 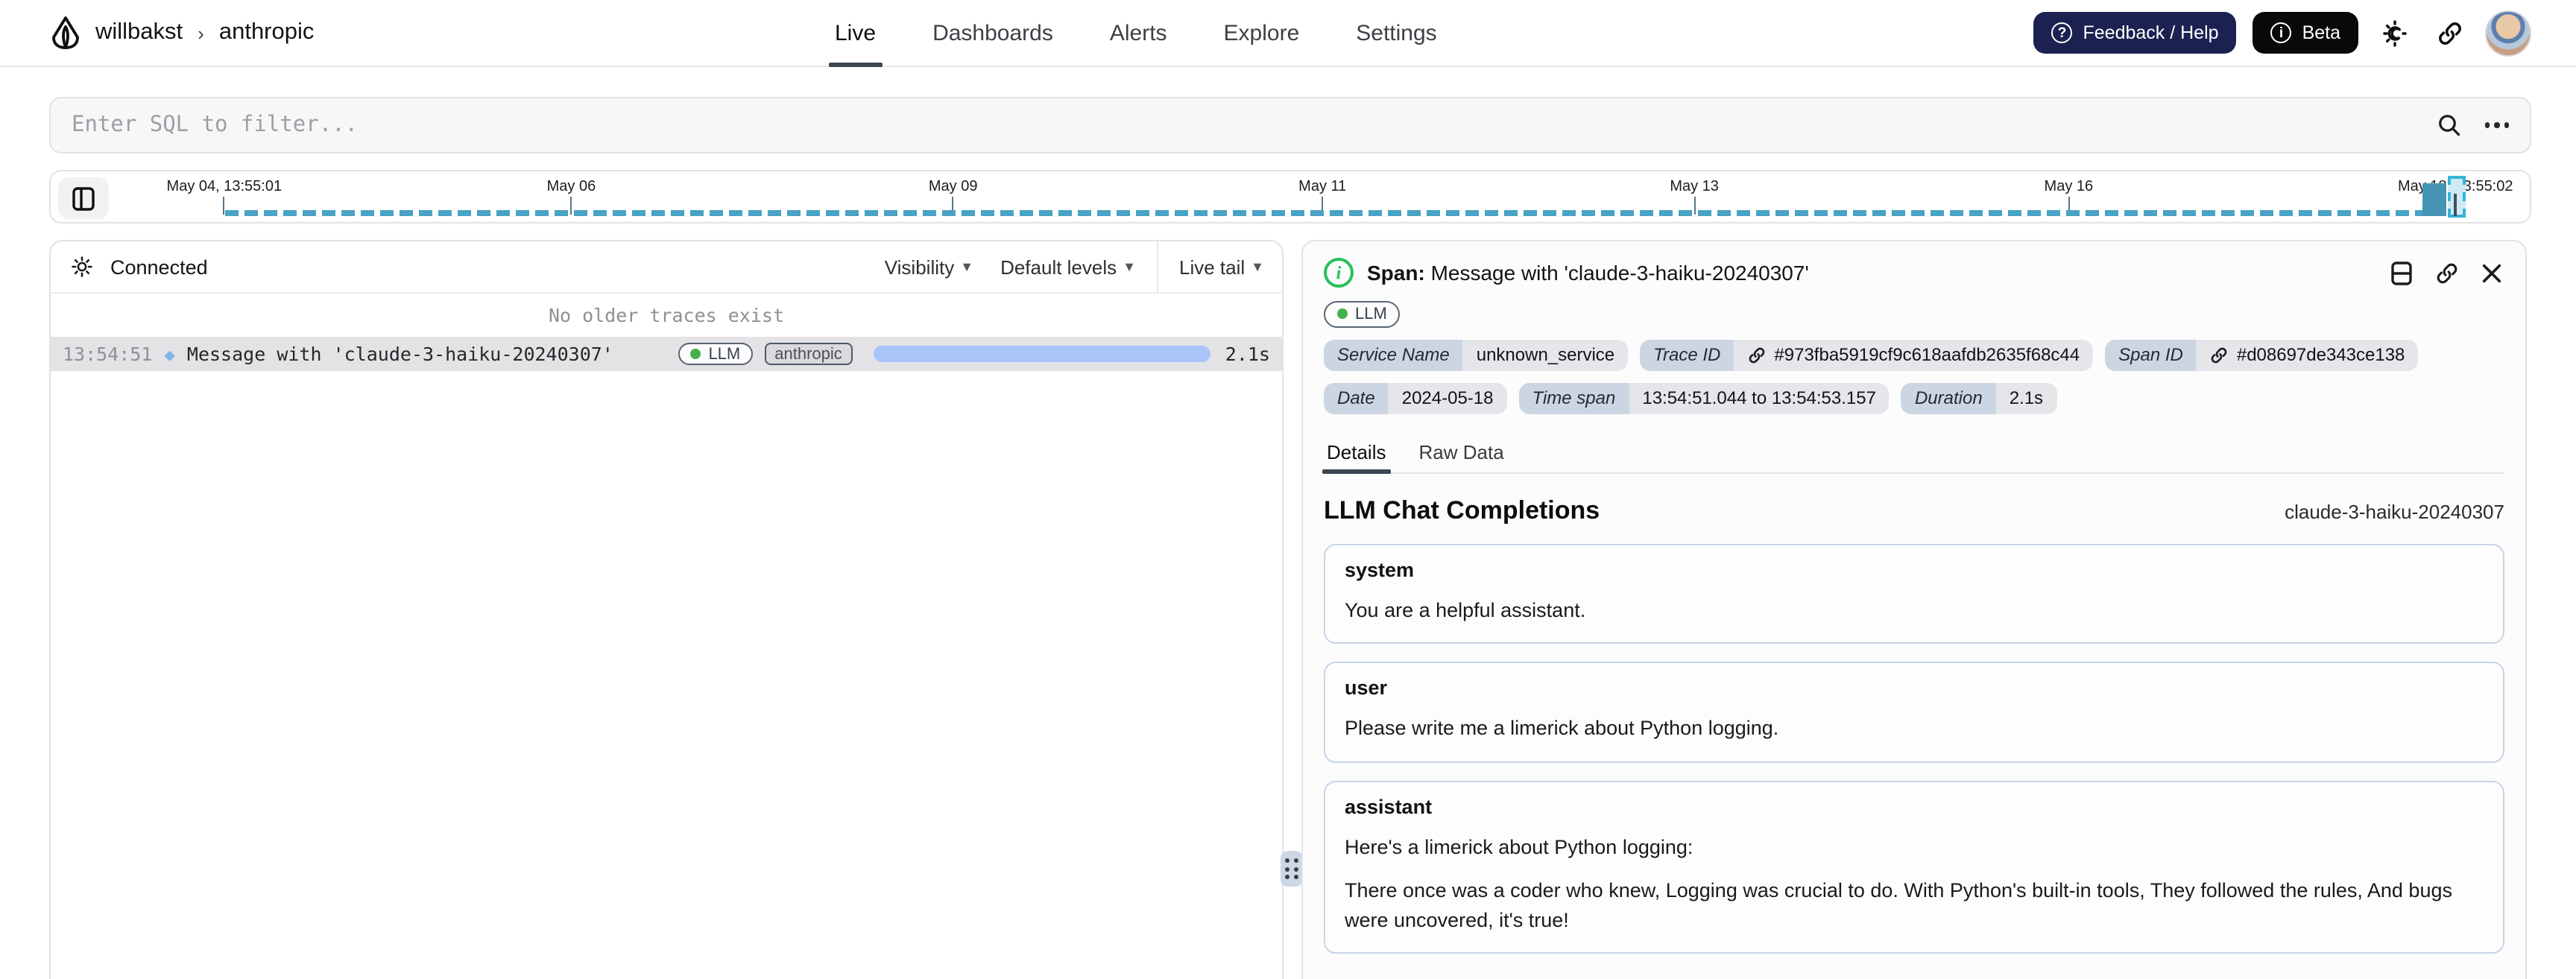 I want to click on info-green-icon: i, so click(x=1339, y=273).